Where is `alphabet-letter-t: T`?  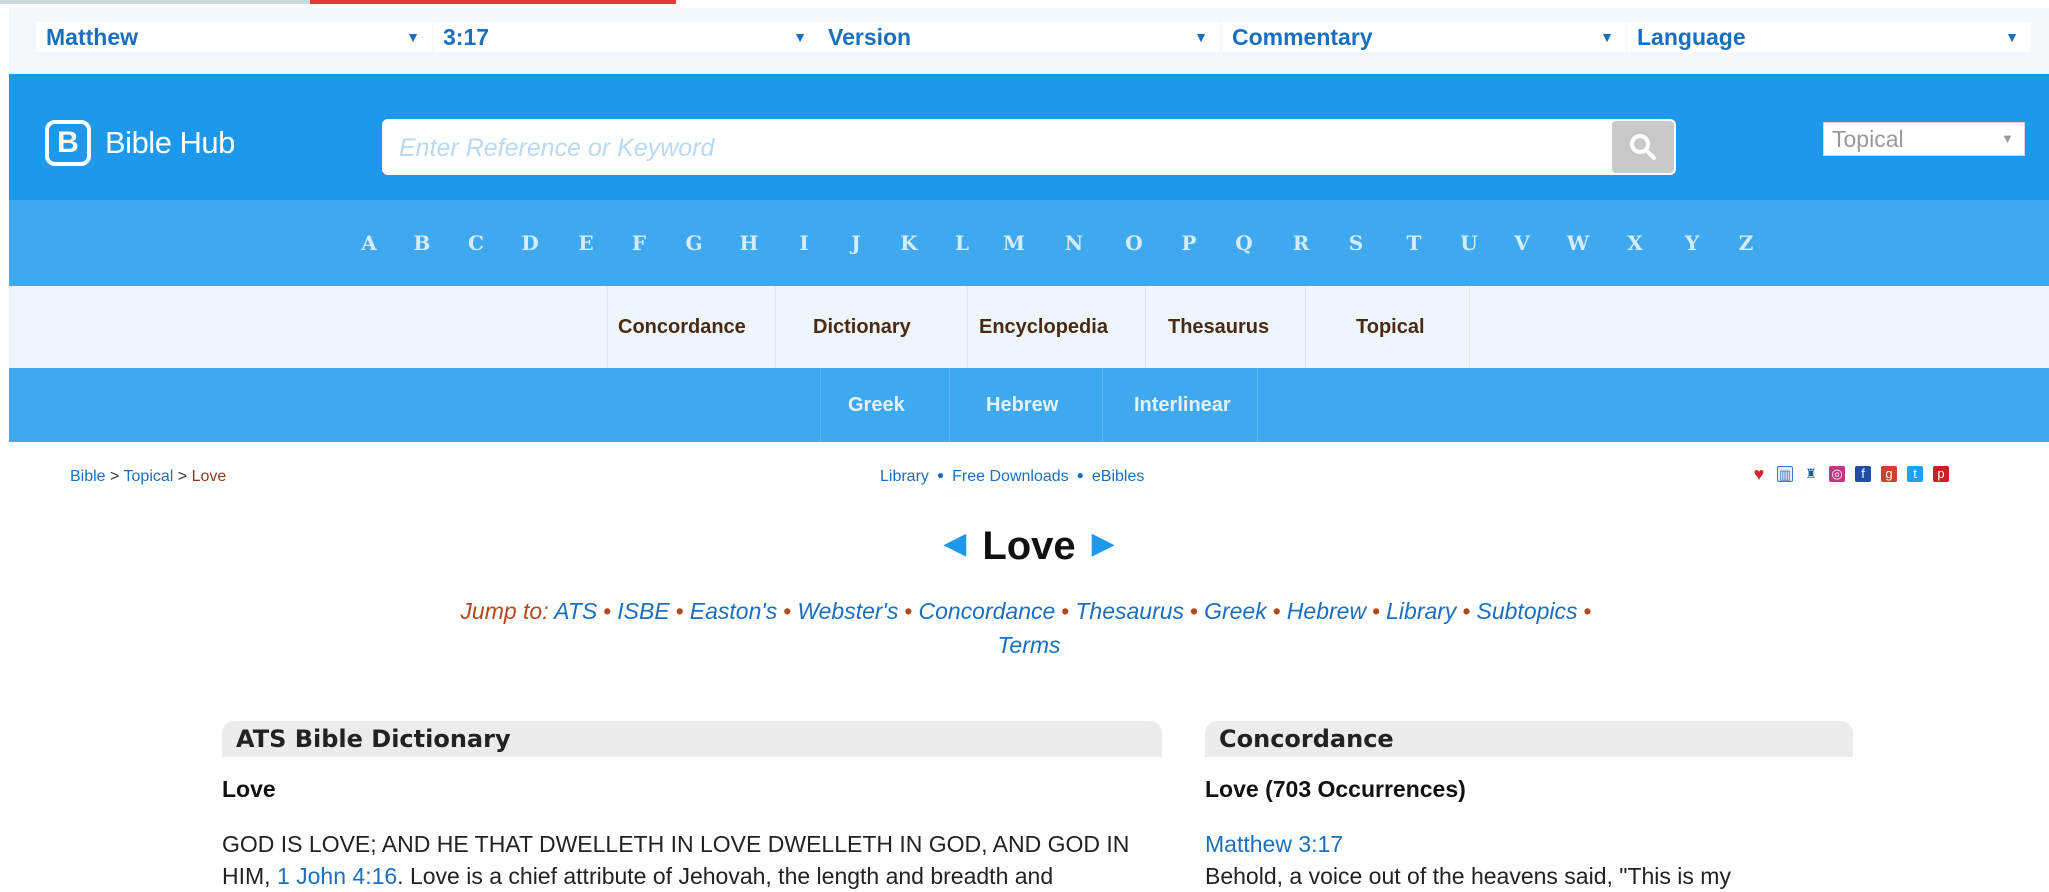
alphabet-letter-t: T is located at coordinates (1414, 243).